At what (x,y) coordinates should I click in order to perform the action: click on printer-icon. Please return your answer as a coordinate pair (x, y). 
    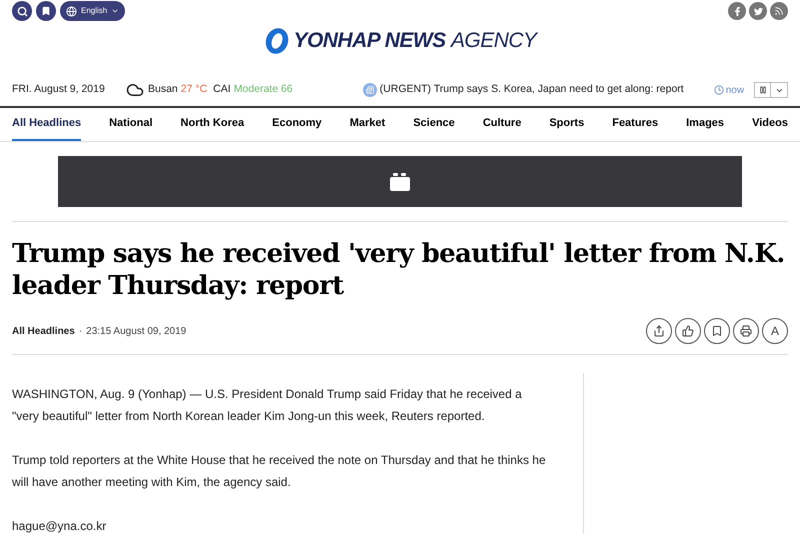
    Looking at the image, I should click on (746, 331).